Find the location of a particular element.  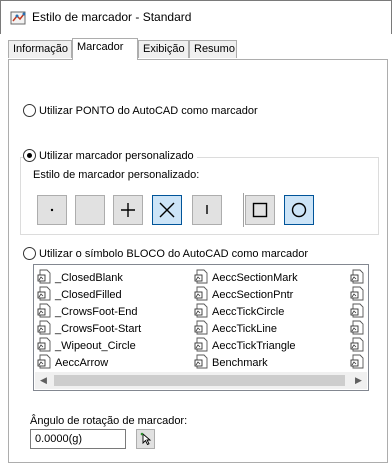

point-marker-option: Utilizar PONTO do AutoCAD como marcador is located at coordinates (140, 110).